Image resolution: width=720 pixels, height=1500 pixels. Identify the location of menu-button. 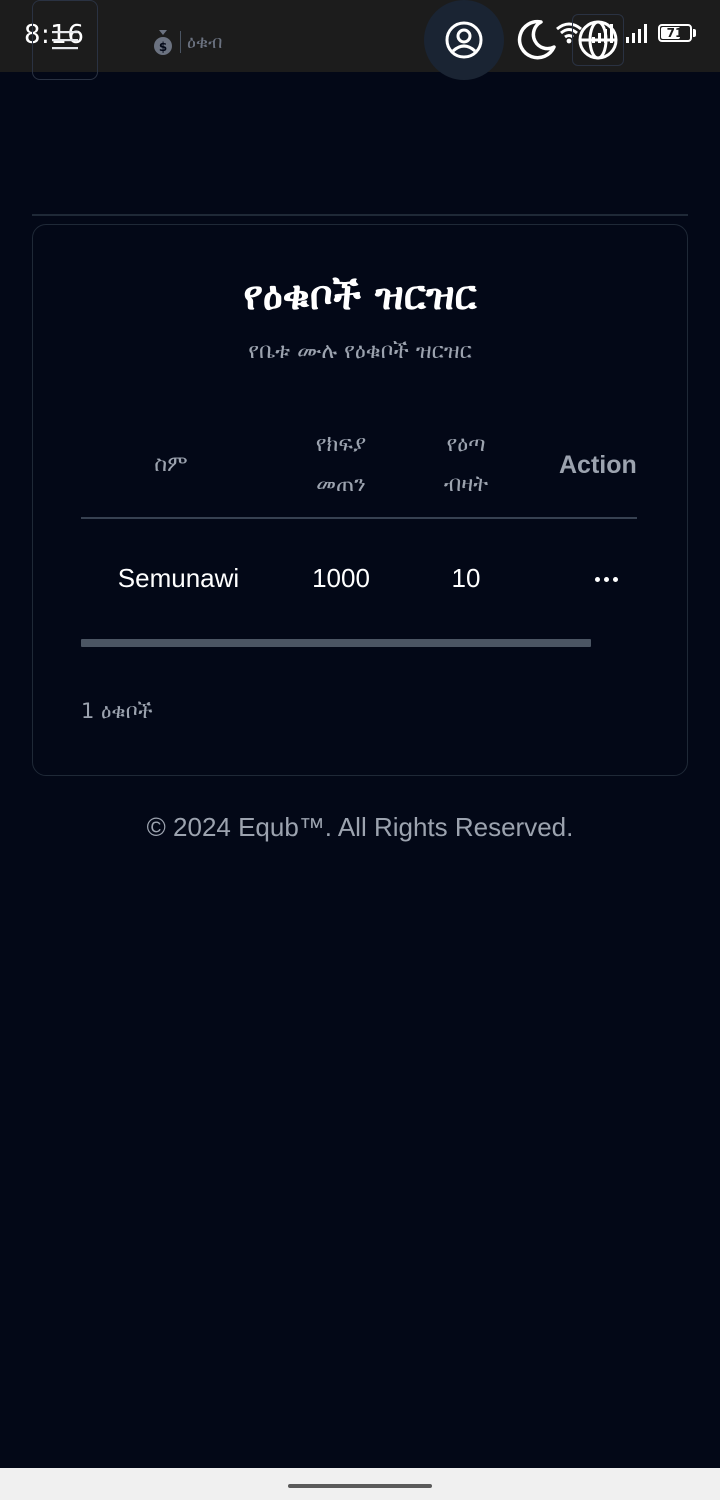
(65, 40).